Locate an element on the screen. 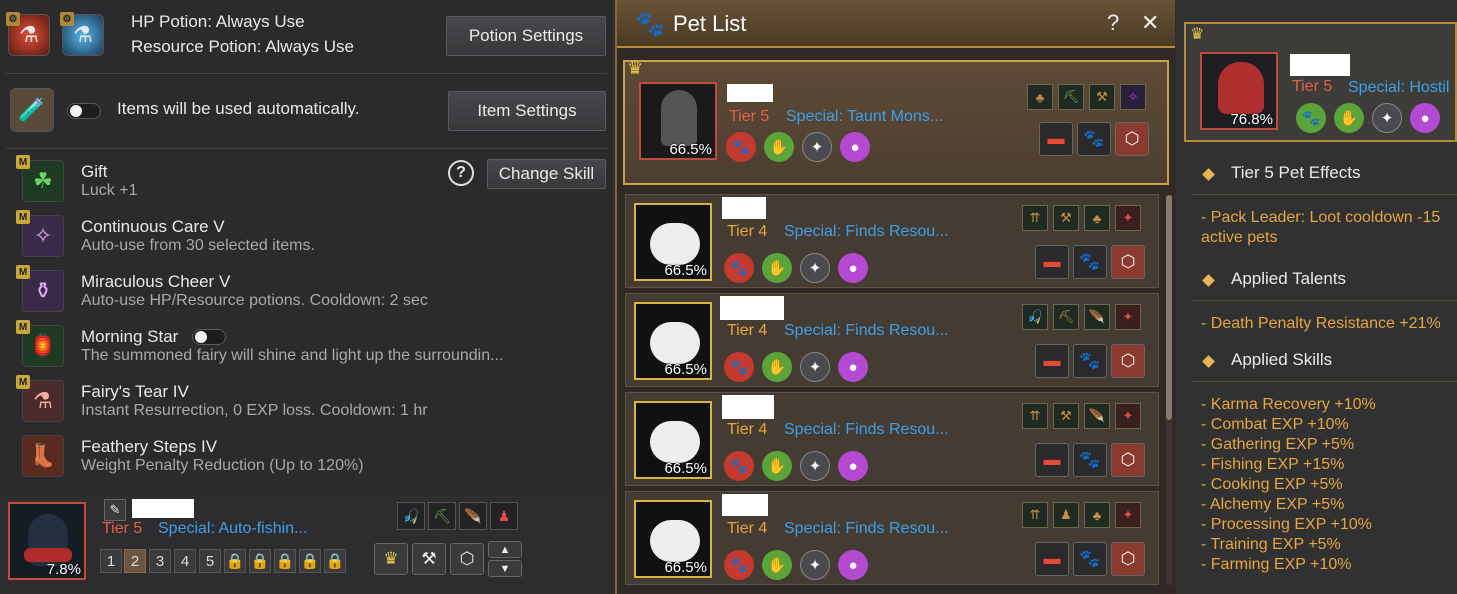 Image resolution: width=1457 pixels, height=594 pixels. arrow-down-icon: ▼ is located at coordinates (505, 568).